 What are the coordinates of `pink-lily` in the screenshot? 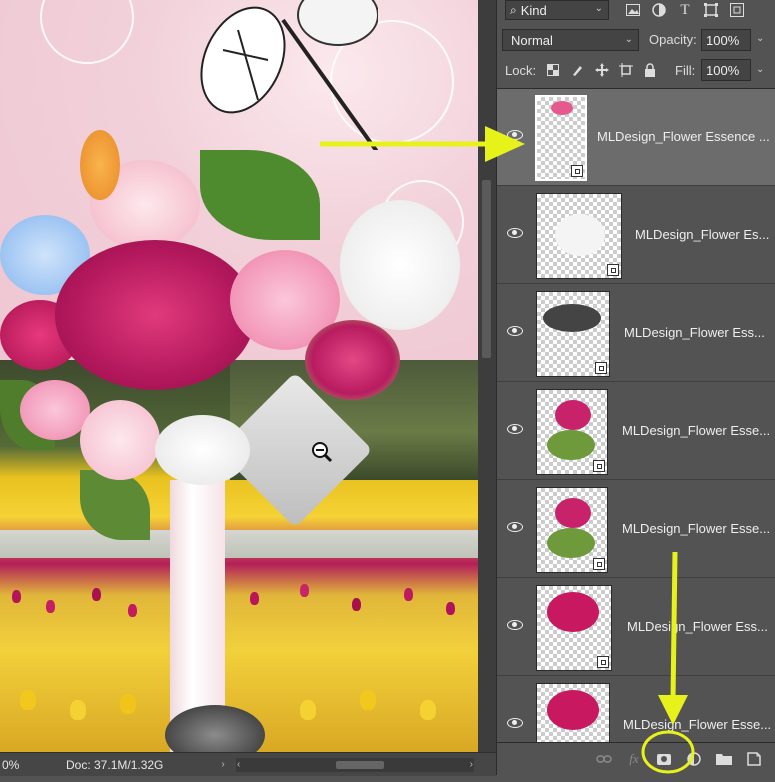 It's located at (55, 410).